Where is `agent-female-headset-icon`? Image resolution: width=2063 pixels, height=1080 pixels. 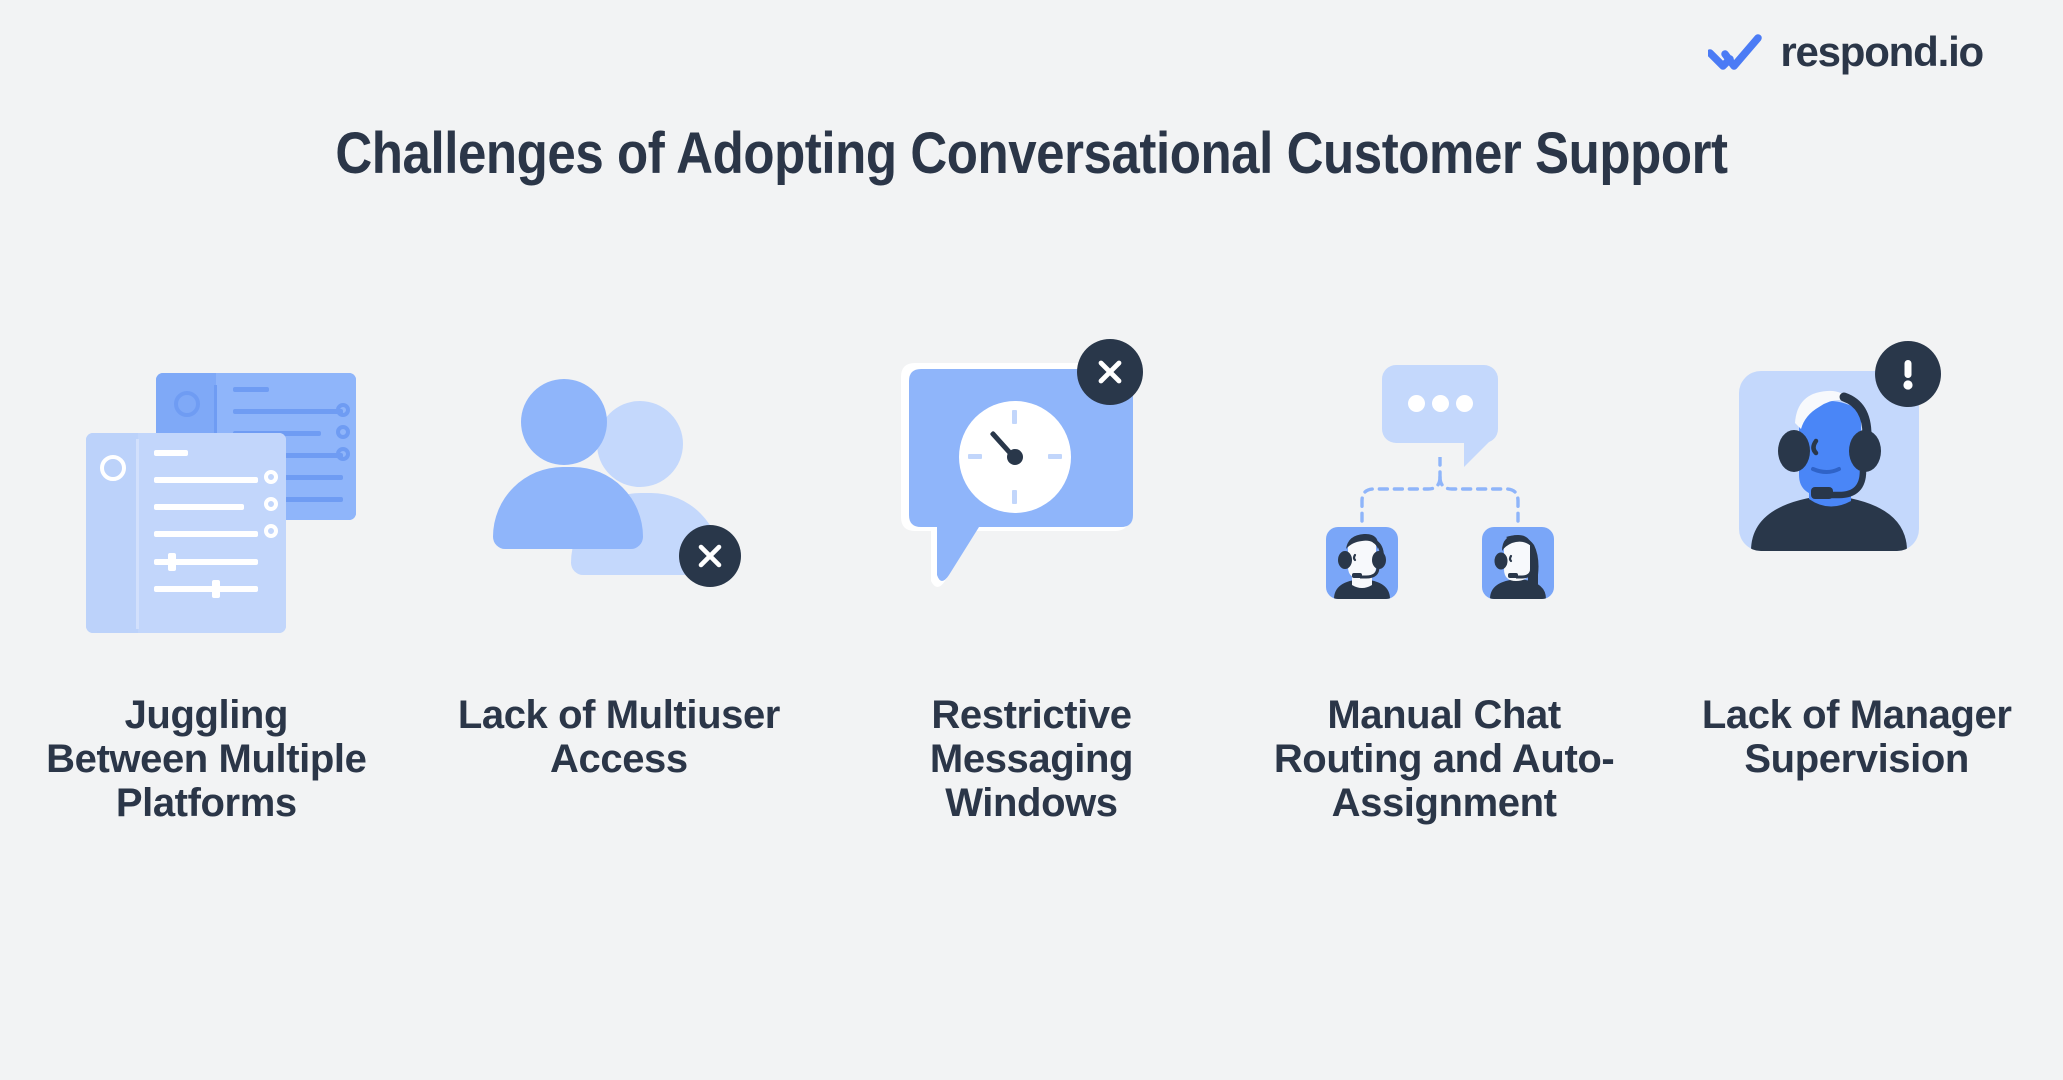 agent-female-headset-icon is located at coordinates (1518, 567).